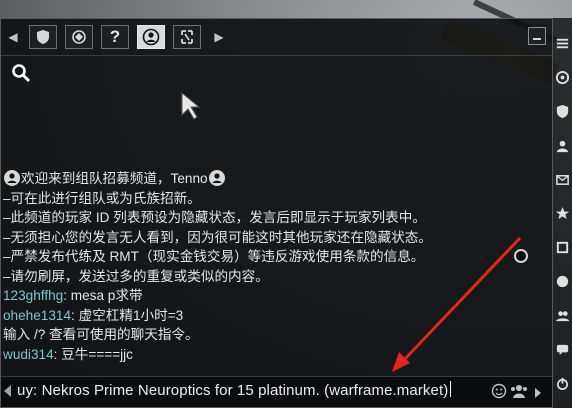  Describe the element at coordinates (191, 108) in the screenshot. I see `mouse-cursor-icon` at that location.